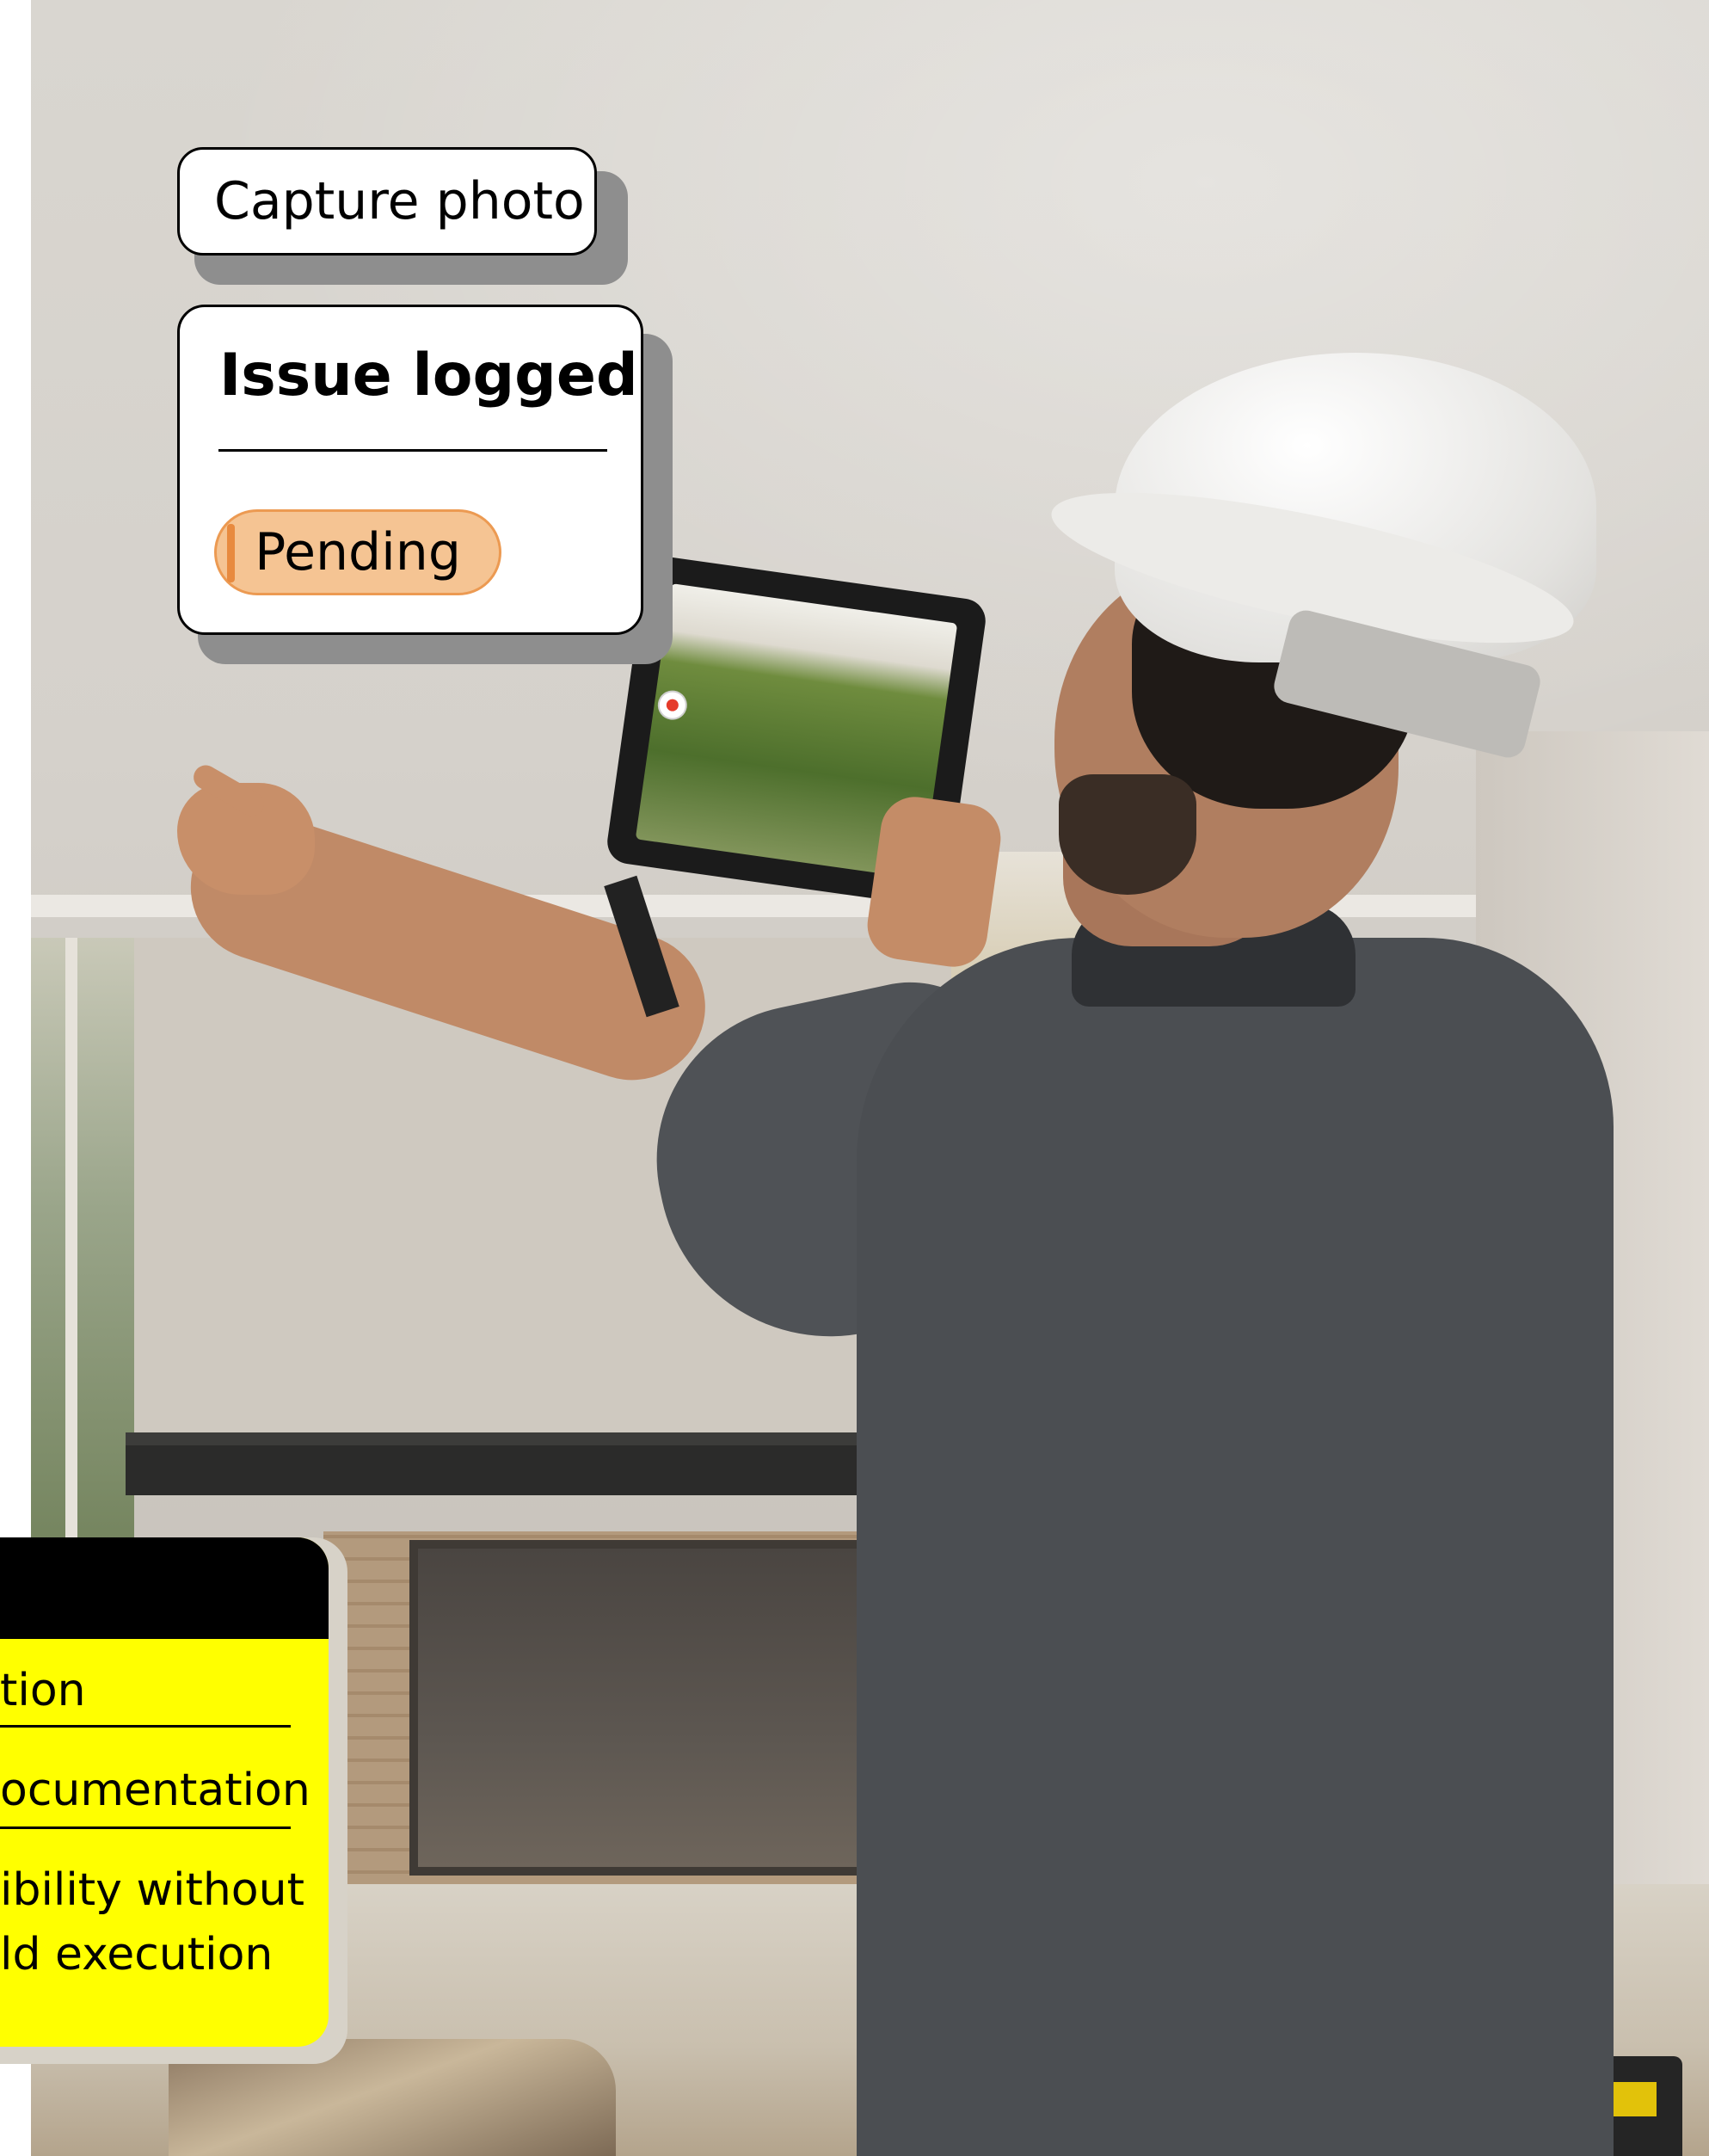 The height and width of the screenshot is (2156, 1709). What do you see at coordinates (428, 376) in the screenshot?
I see `issue-title: Issue logged` at bounding box center [428, 376].